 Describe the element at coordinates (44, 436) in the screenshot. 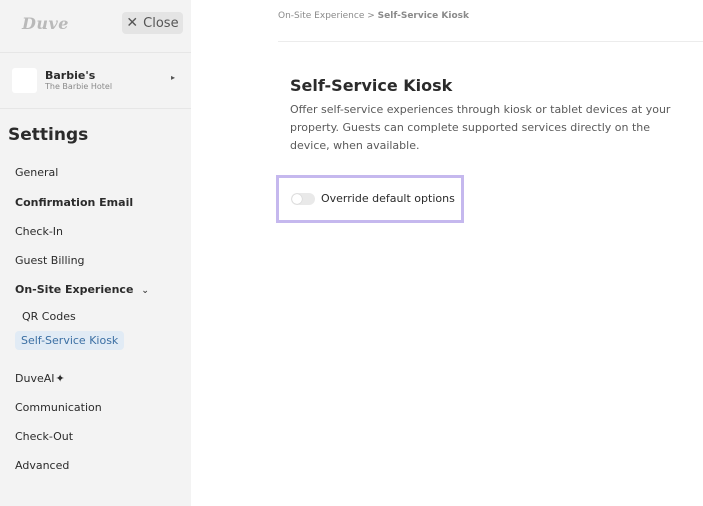

I see `sidebar-item-check-out: Check-Out` at that location.